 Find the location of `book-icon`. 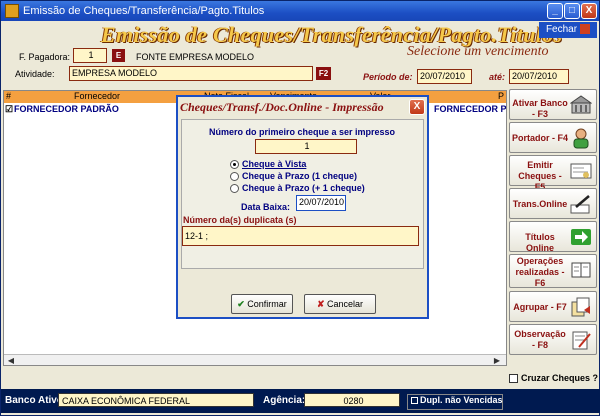

book-icon is located at coordinates (581, 270).